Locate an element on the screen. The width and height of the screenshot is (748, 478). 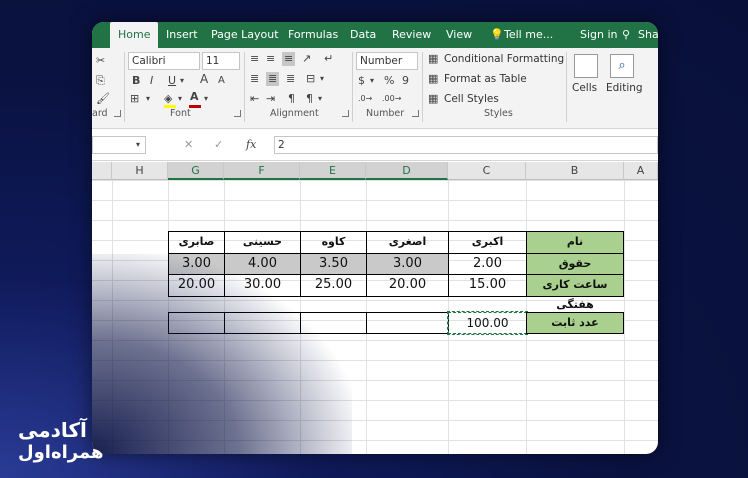
conditional-formatting-button: Conditional Formatting is located at coordinates (504, 59).